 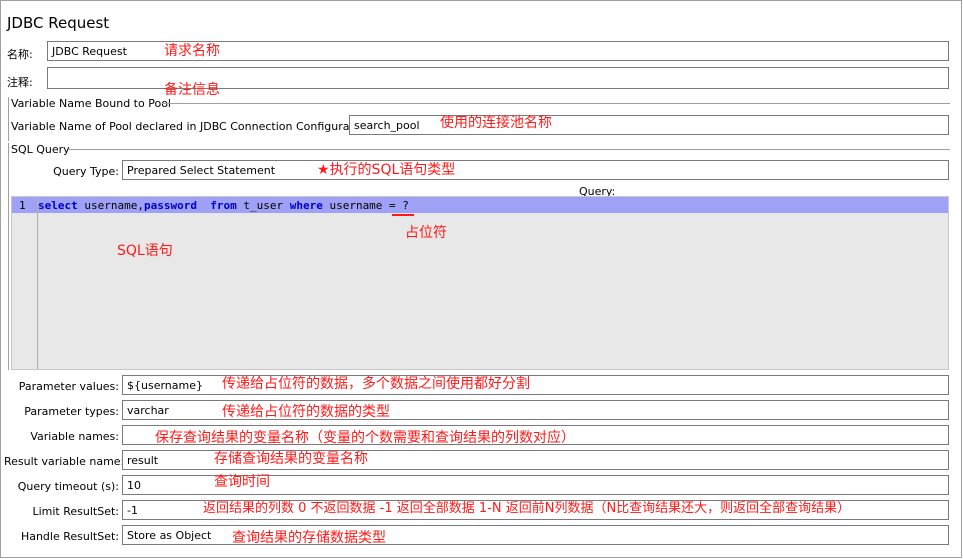 I want to click on handle-resultset-label: Handle ResultSet:, so click(x=69, y=536).